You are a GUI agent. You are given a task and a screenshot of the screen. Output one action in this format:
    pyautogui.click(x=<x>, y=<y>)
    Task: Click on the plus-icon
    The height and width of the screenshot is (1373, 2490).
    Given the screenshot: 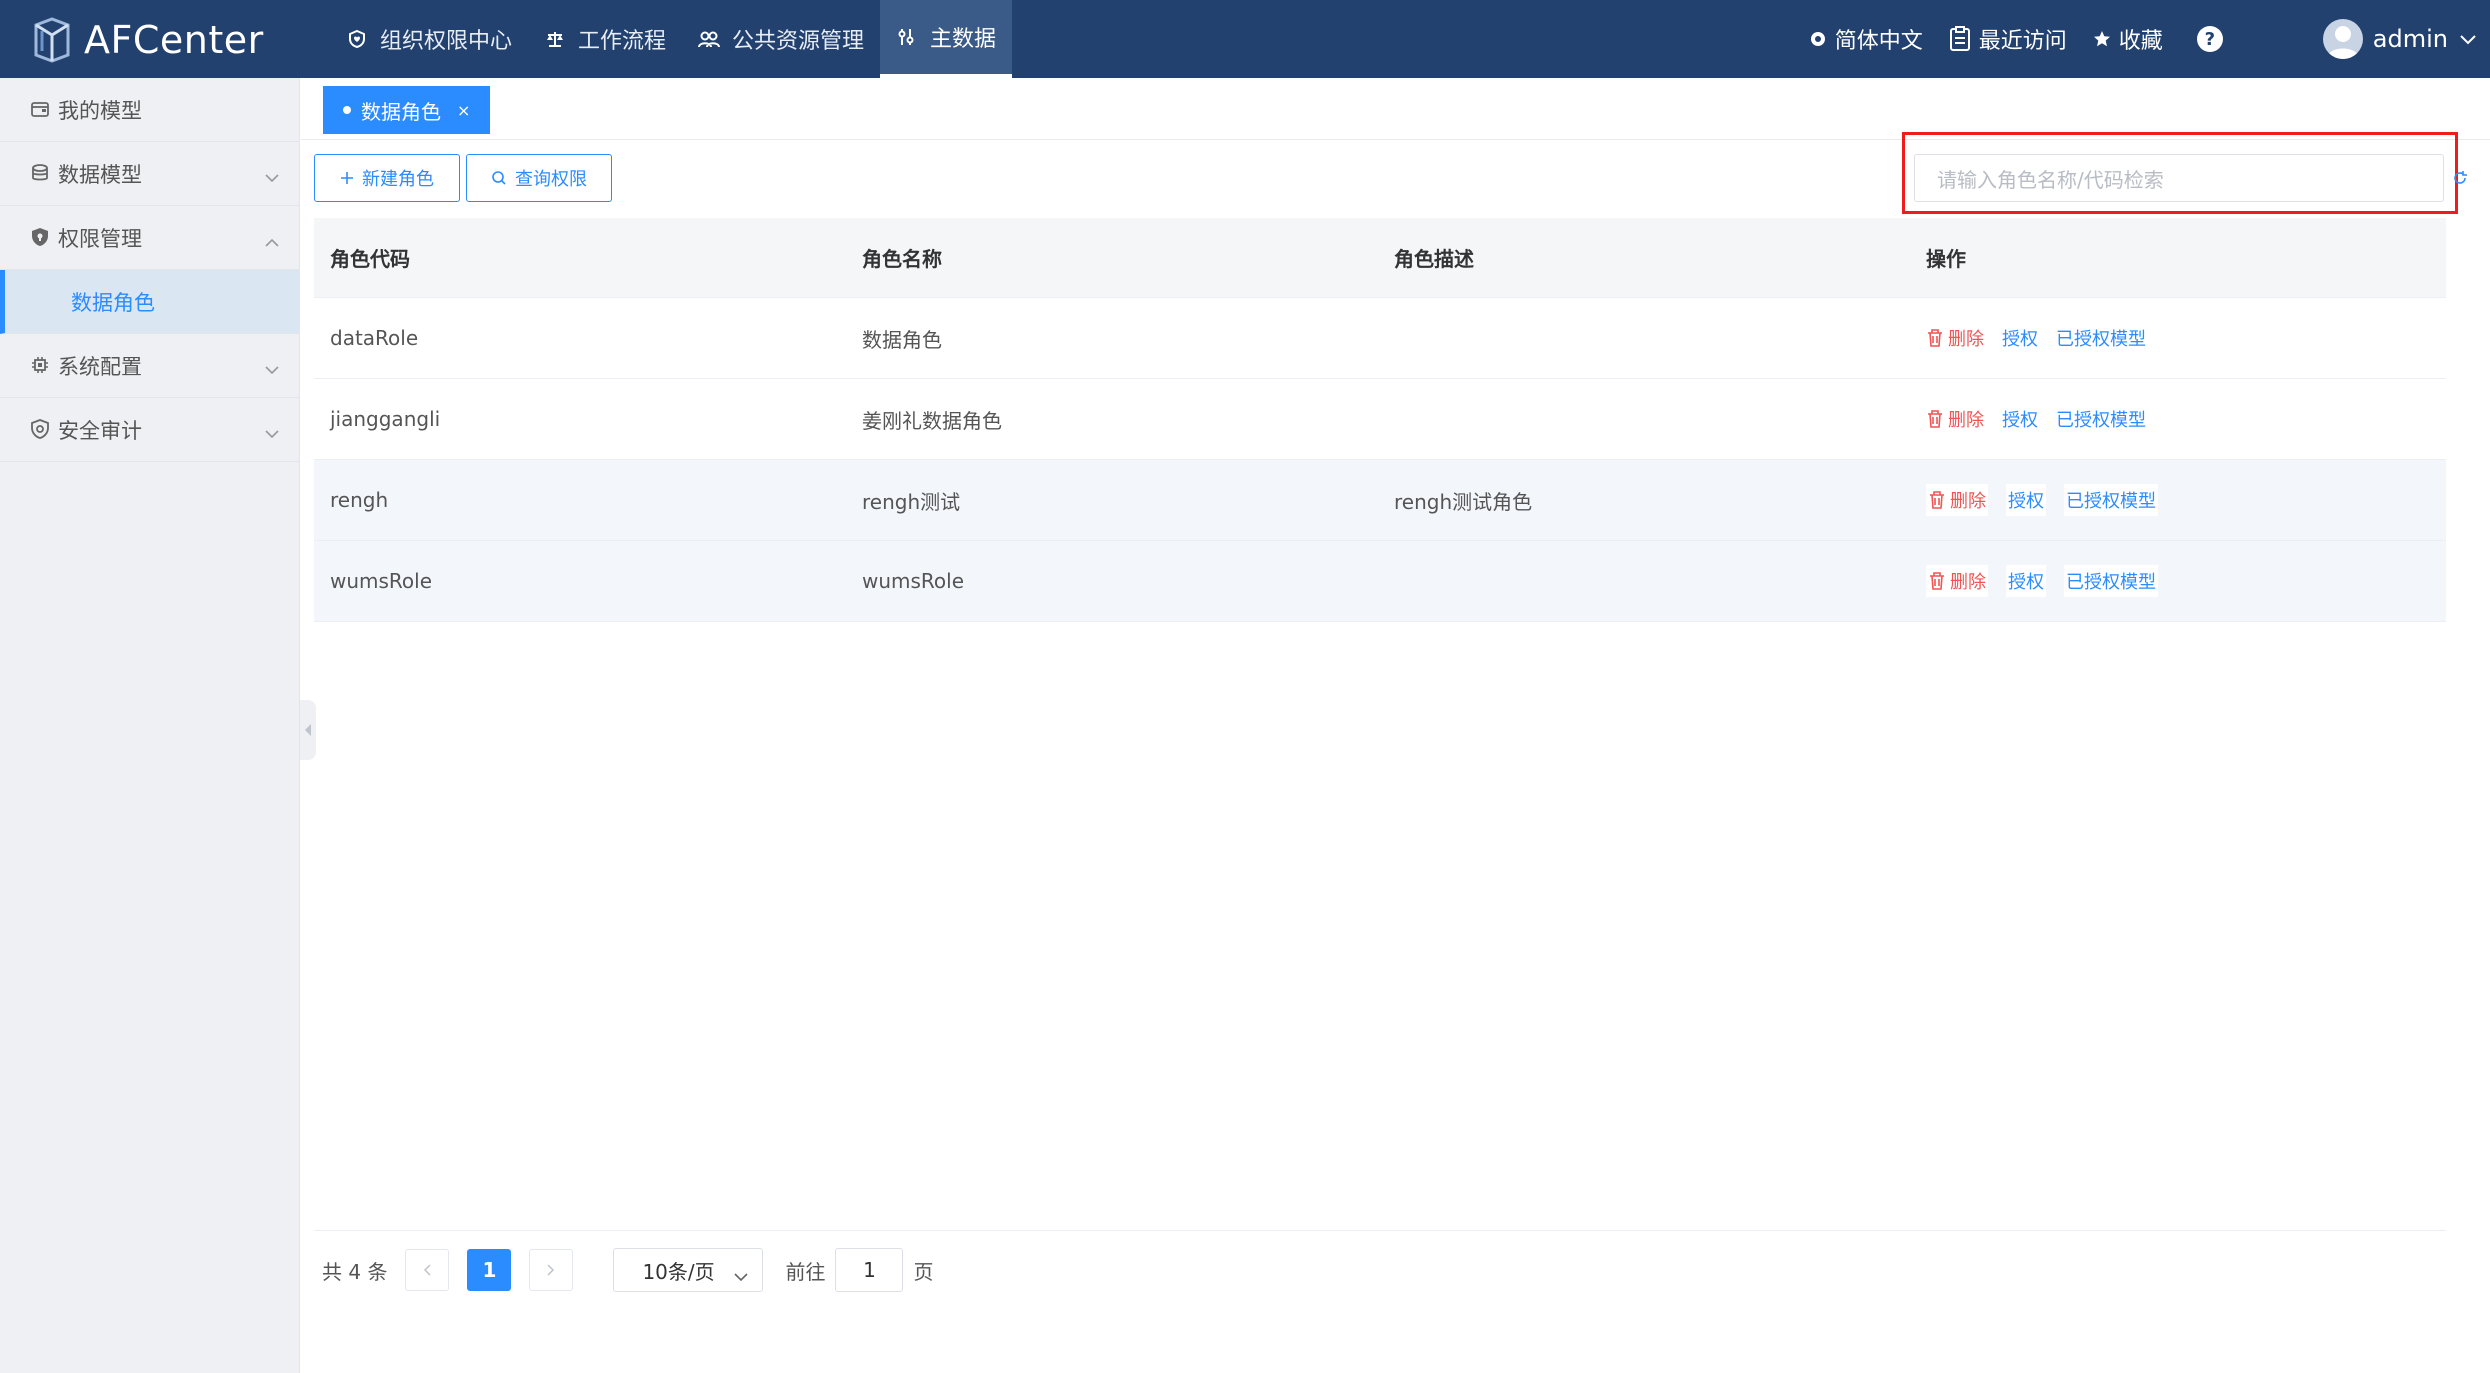 What is the action you would take?
    pyautogui.click(x=347, y=178)
    